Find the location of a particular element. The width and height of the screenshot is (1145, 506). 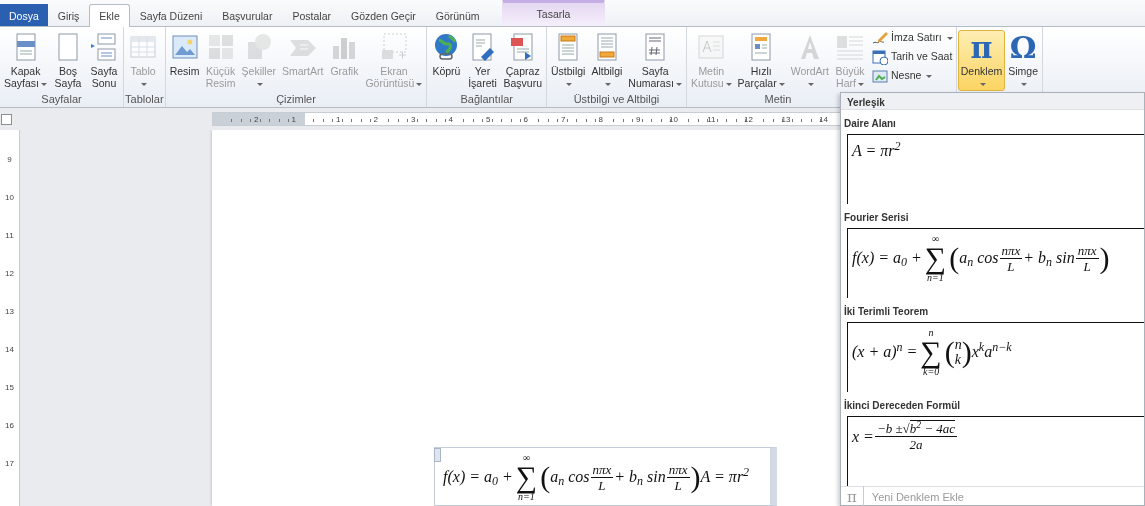

ruler-number: 10 is located at coordinates (9, 198).